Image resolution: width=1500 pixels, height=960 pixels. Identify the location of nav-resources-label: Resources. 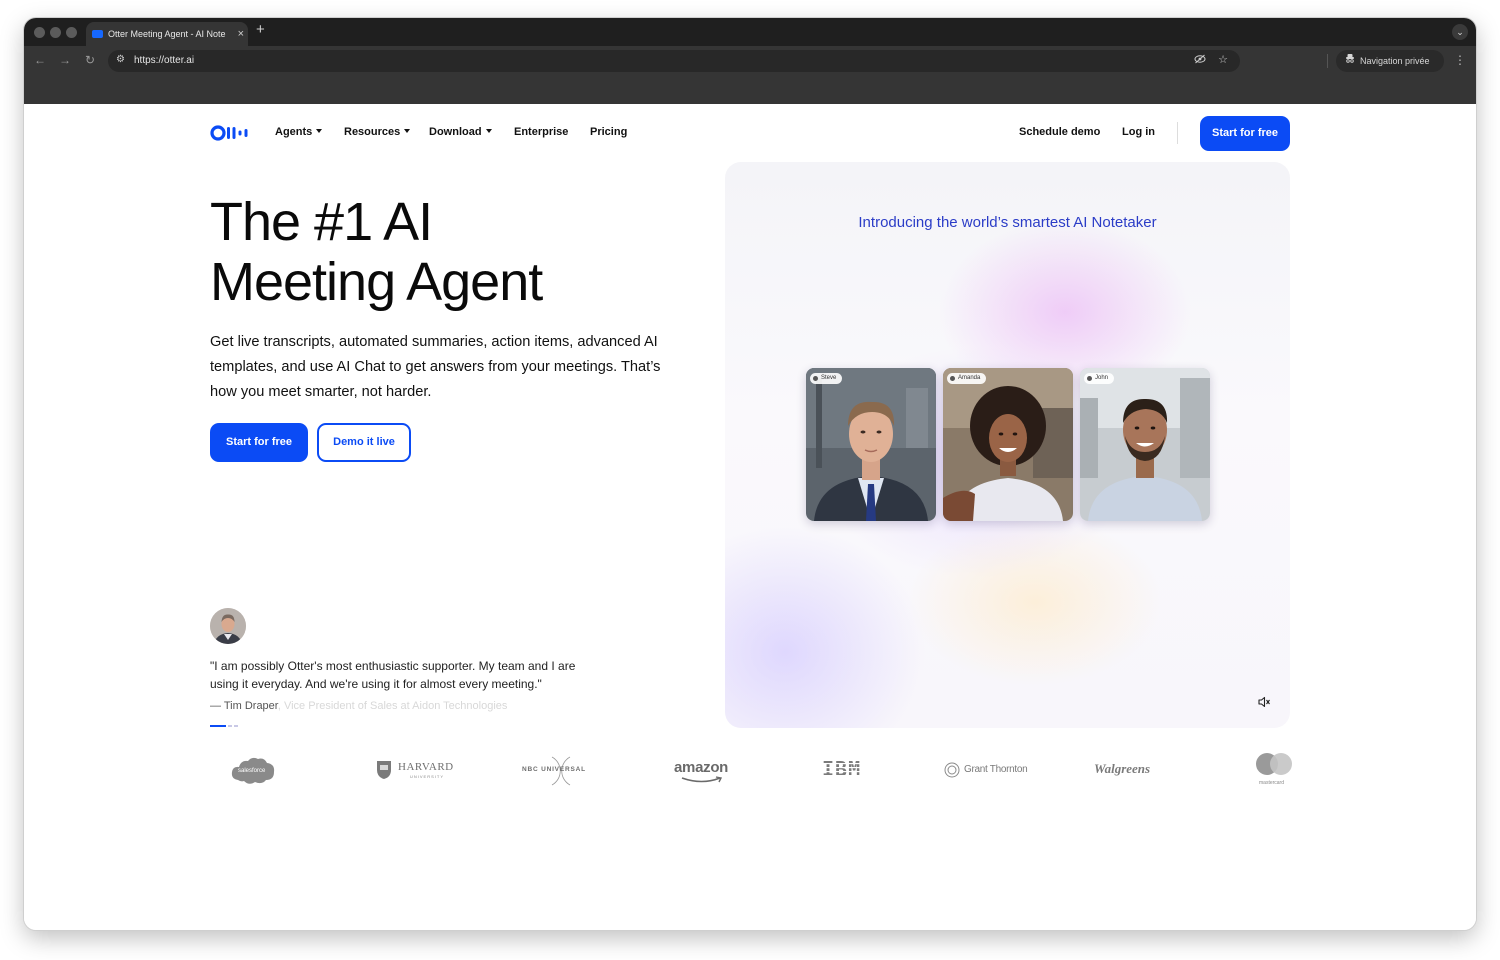
(372, 132).